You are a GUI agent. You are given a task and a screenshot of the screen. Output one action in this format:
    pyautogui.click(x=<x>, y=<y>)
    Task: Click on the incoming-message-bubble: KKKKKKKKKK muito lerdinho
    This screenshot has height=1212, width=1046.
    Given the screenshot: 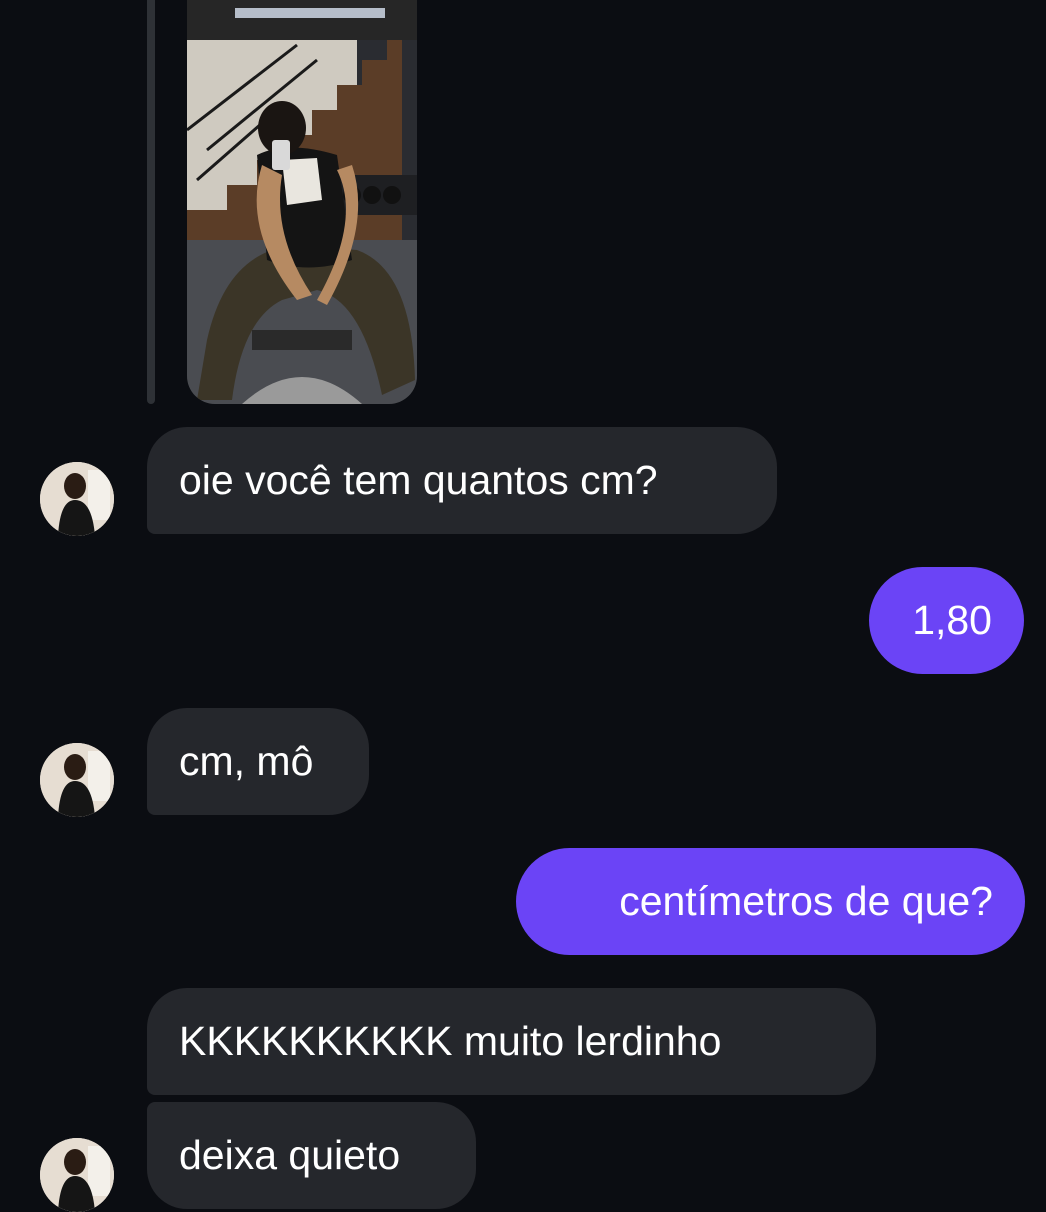 What is the action you would take?
    pyautogui.click(x=511, y=1041)
    